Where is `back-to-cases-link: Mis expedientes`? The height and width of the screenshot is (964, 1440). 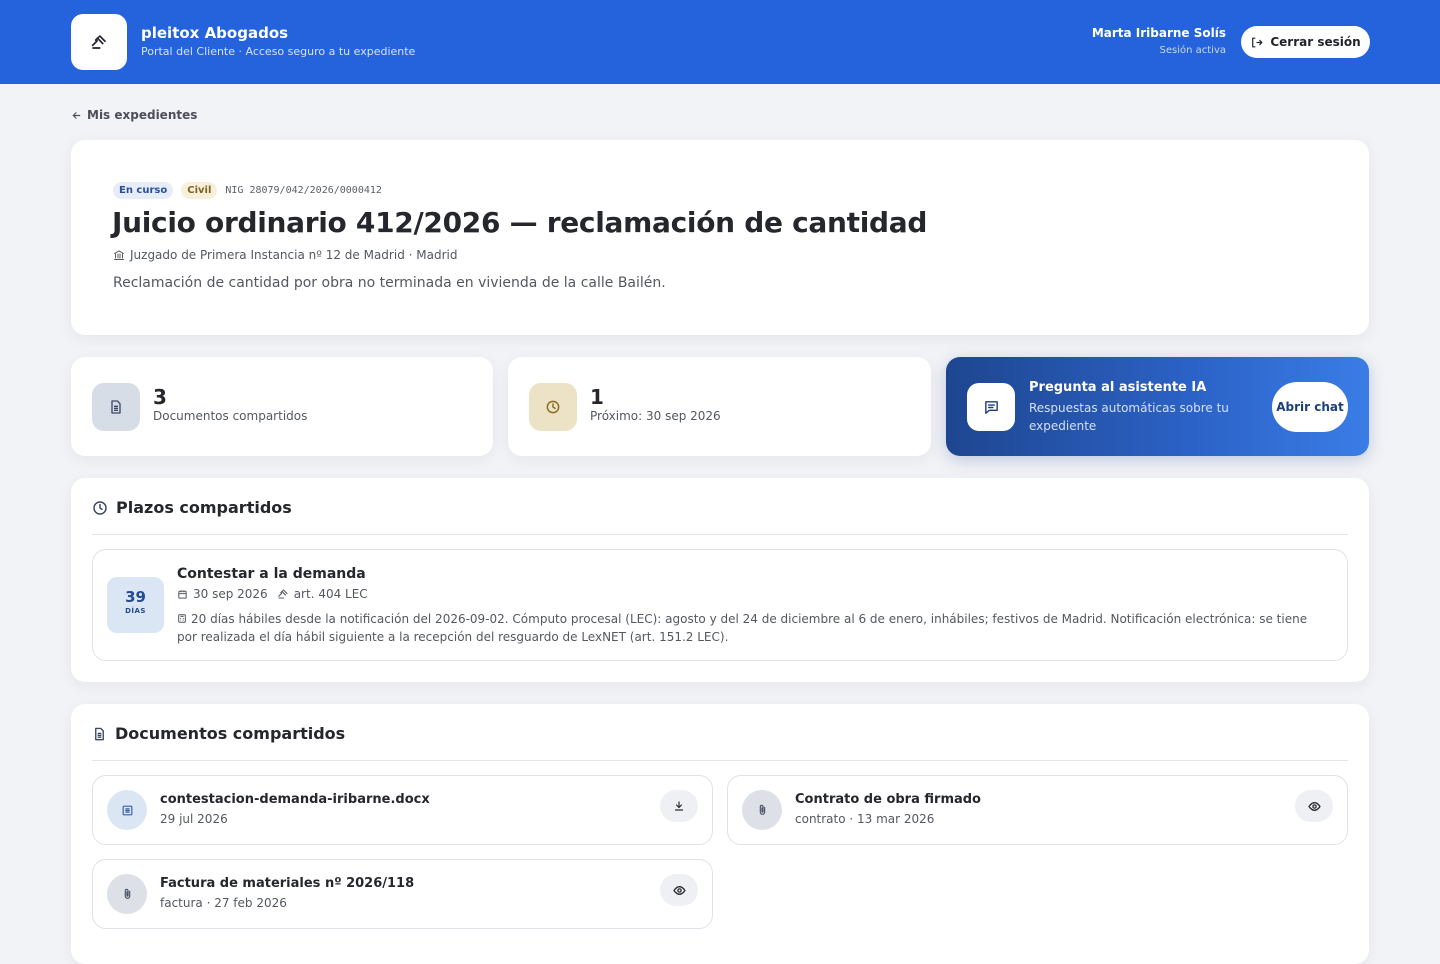 back-to-cases-link: Mis expedientes is located at coordinates (134, 115).